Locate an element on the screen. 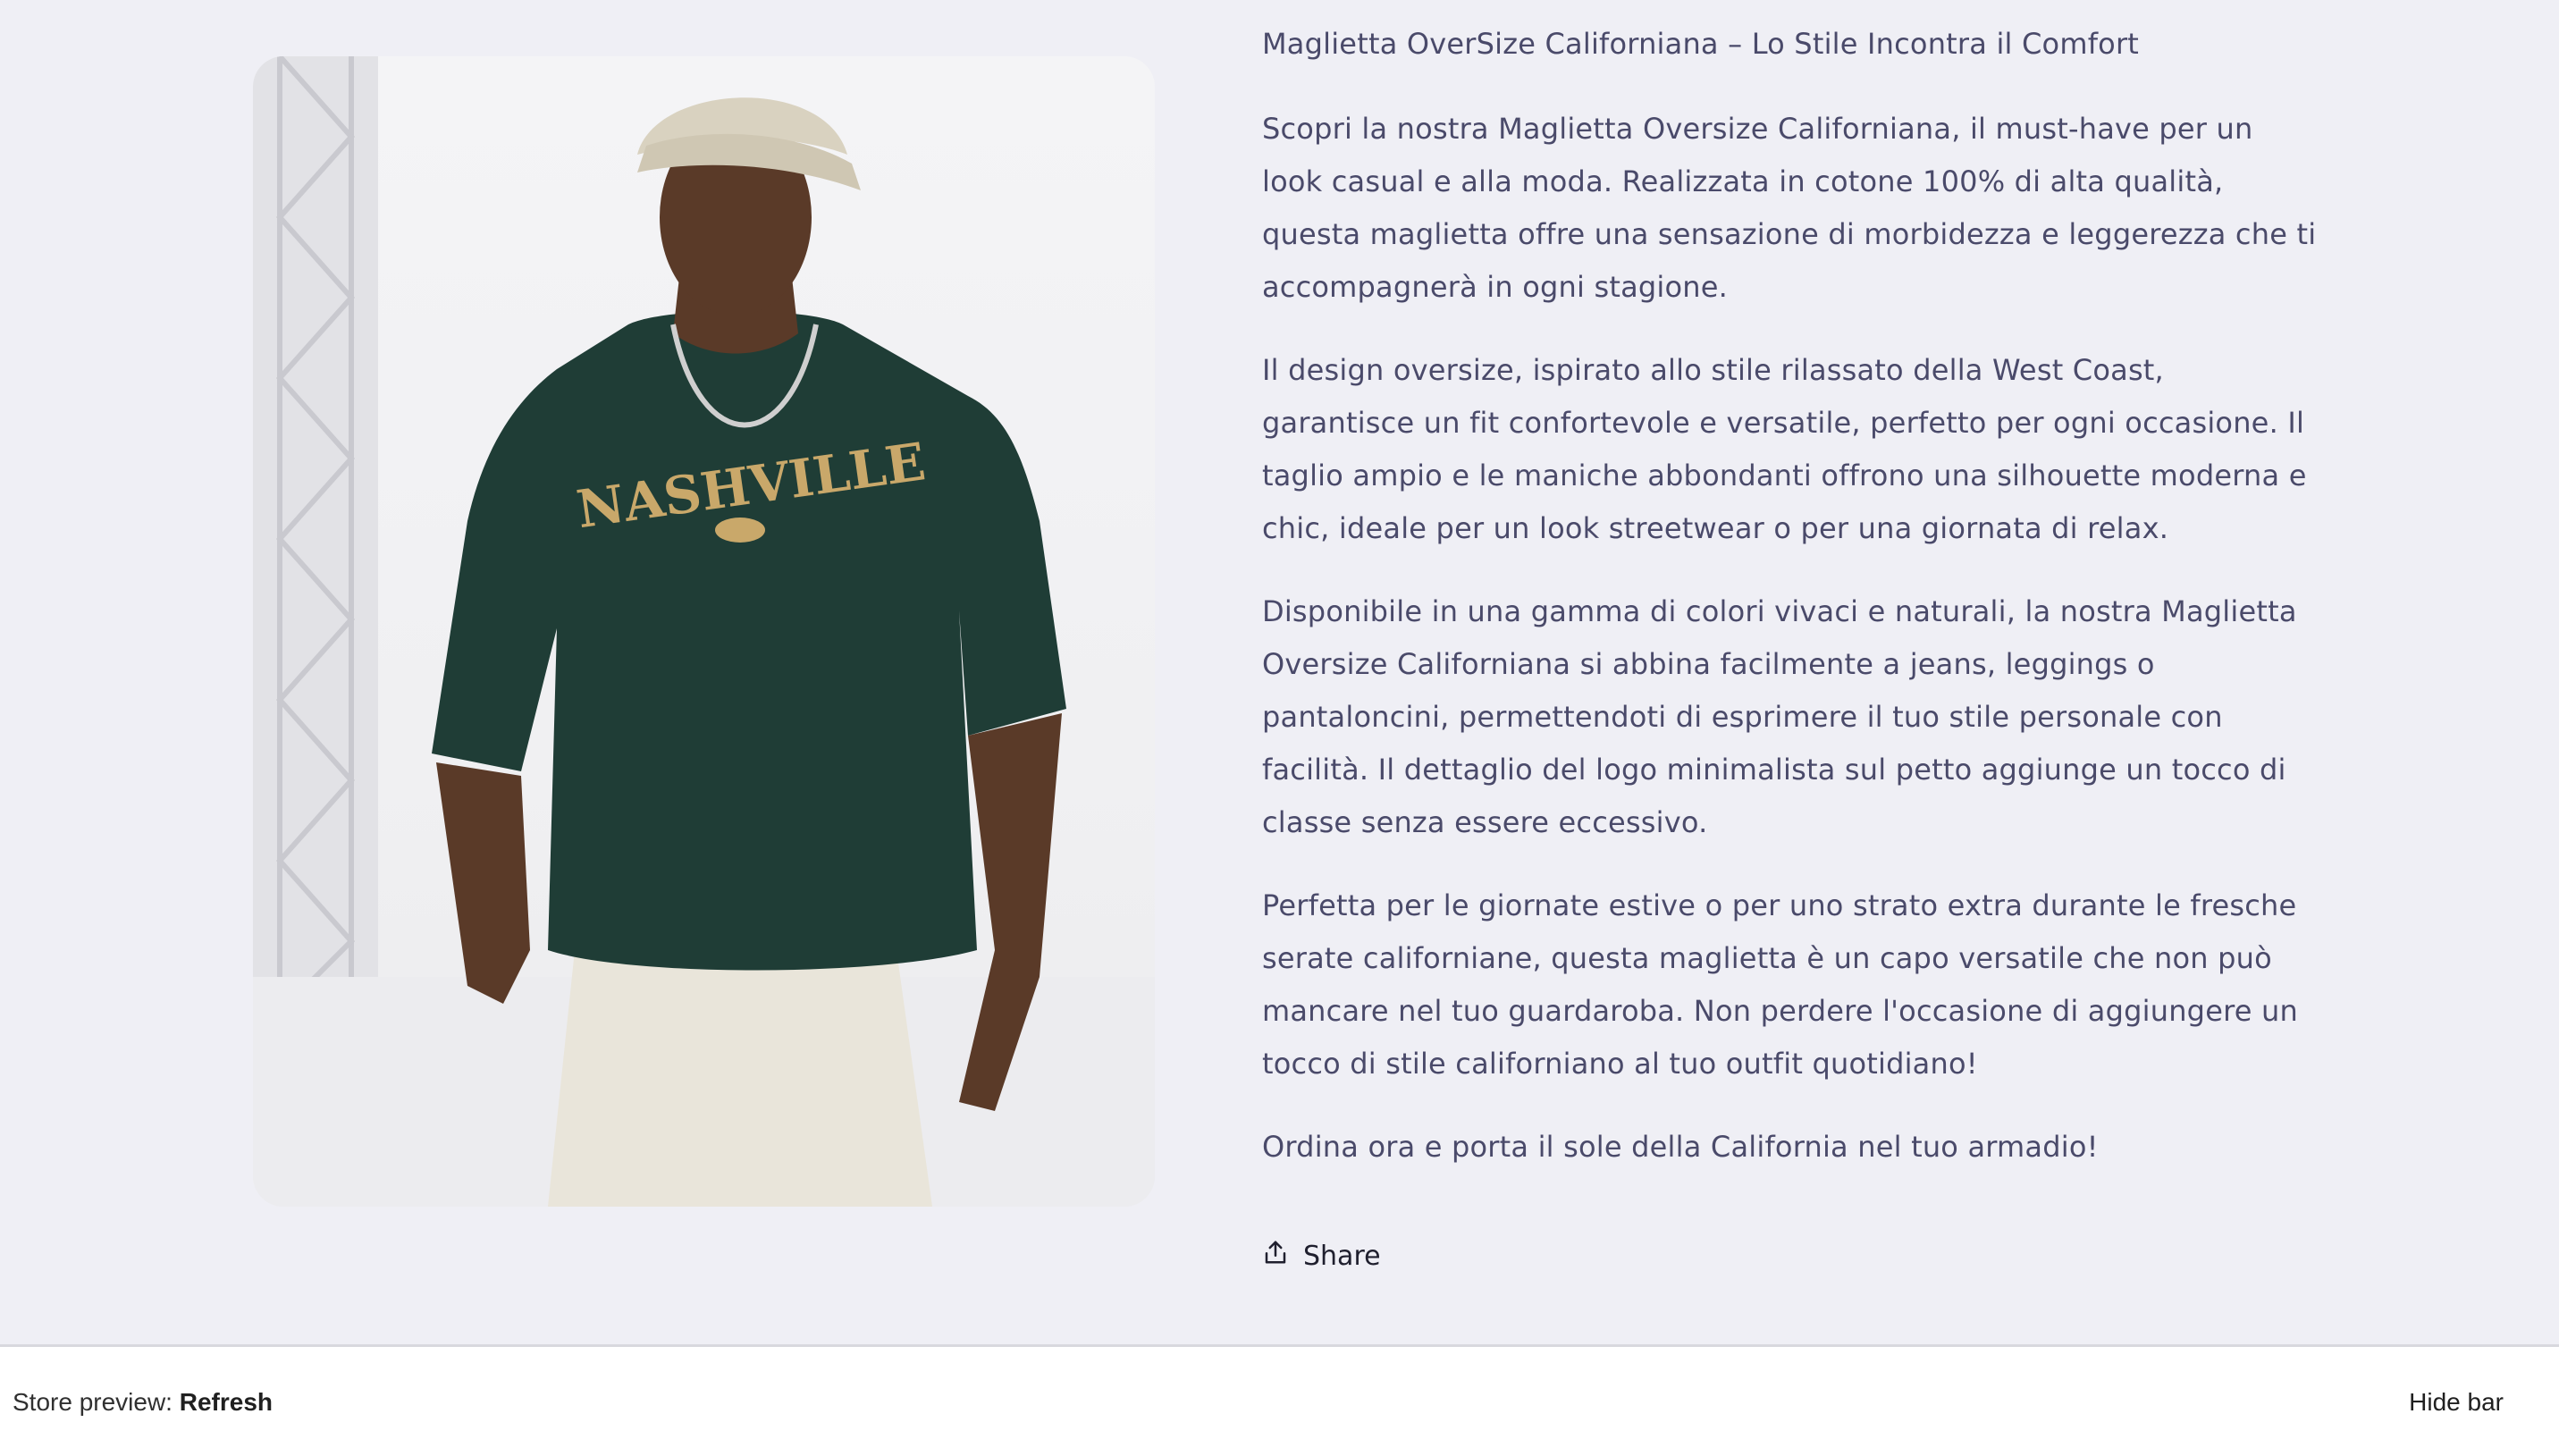 The width and height of the screenshot is (2559, 1456). shirt is located at coordinates (749, 641).